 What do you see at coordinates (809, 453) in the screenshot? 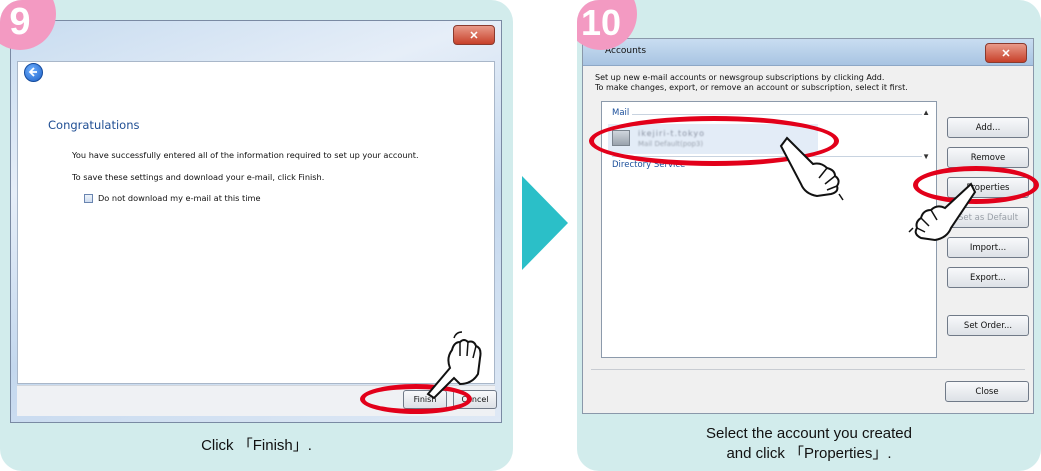
I see `caption-line-2: and click 「Properties」.` at bounding box center [809, 453].